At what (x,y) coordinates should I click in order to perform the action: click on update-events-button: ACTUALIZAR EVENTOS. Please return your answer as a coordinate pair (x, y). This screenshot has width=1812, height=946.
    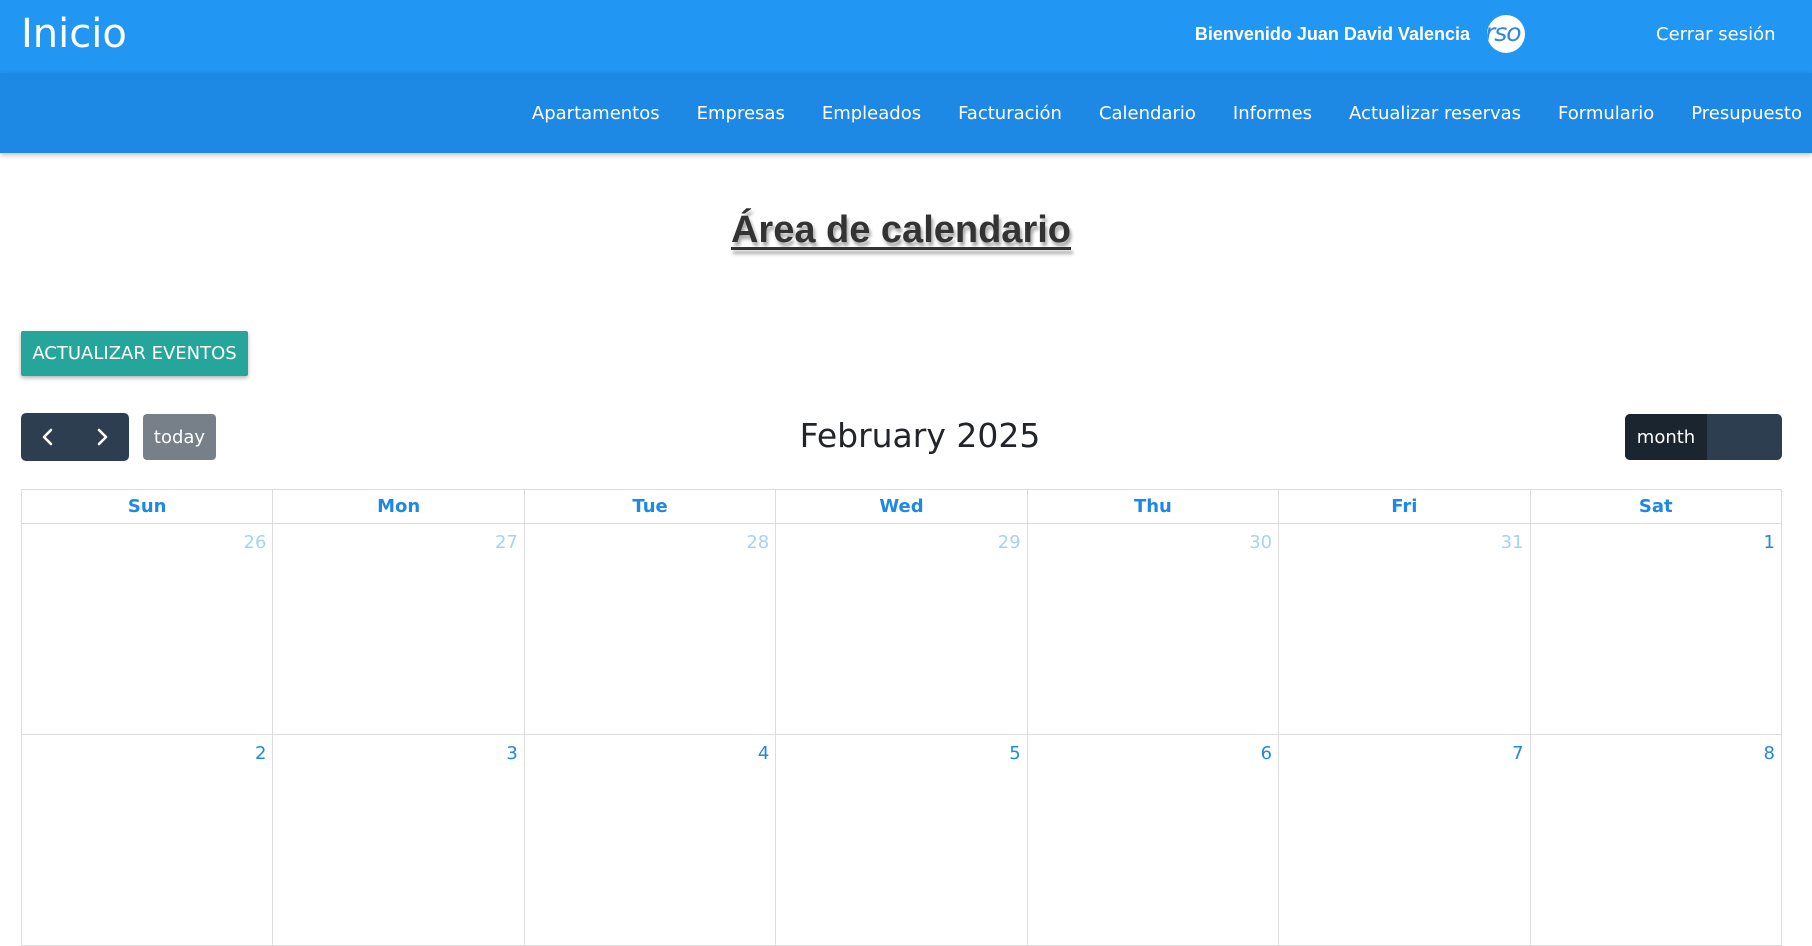
    Looking at the image, I should click on (134, 353).